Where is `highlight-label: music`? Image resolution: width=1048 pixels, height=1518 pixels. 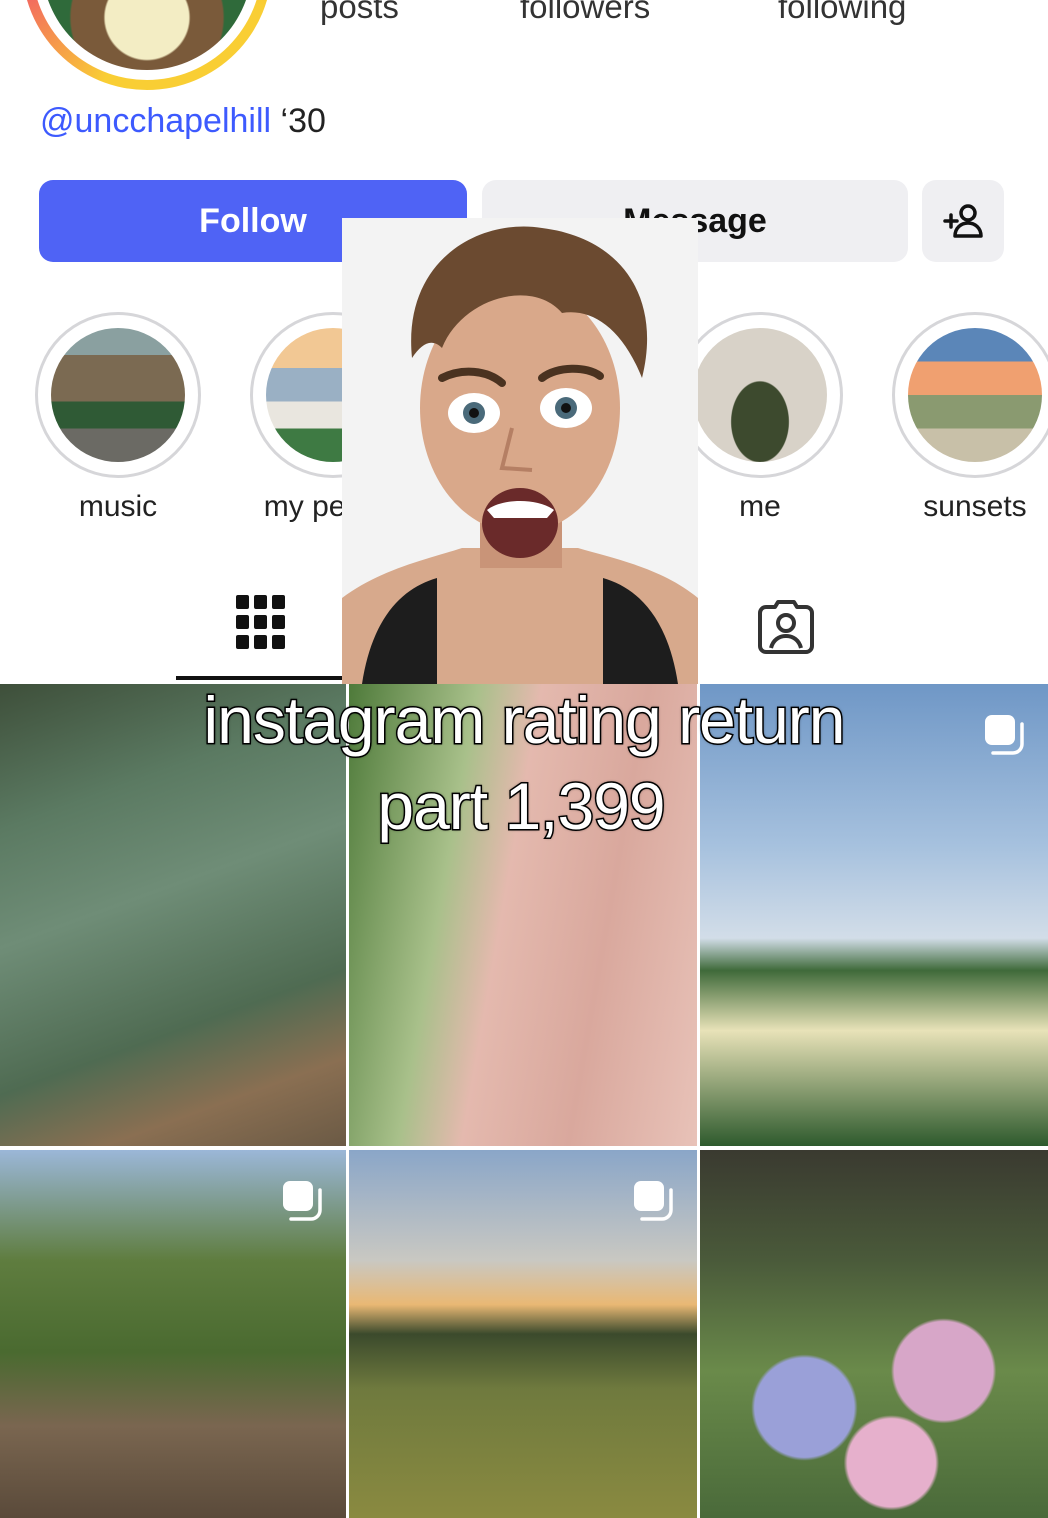 highlight-label: music is located at coordinates (118, 506).